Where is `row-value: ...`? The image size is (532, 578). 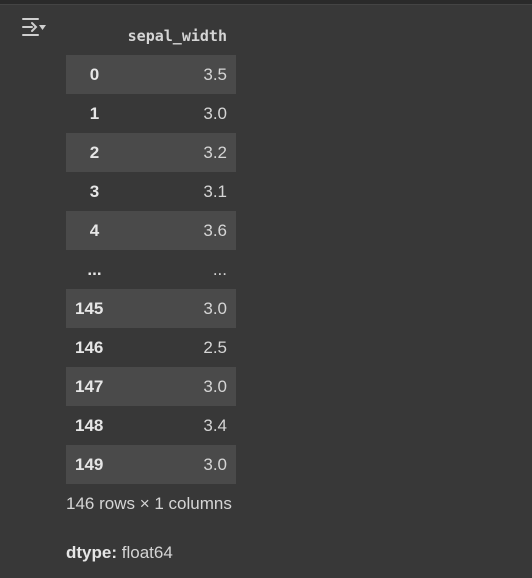 row-value: ... is located at coordinates (179, 269).